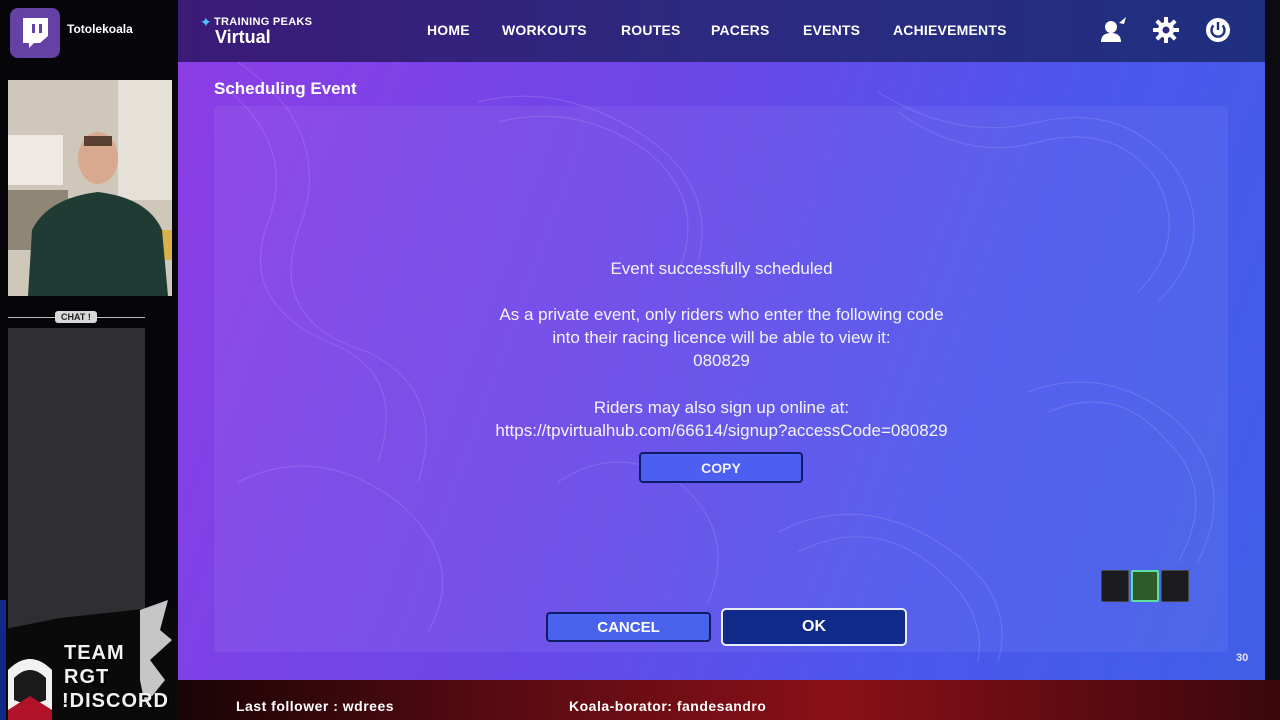 The height and width of the screenshot is (720, 1280). Describe the element at coordinates (651, 30) in the screenshot. I see `nav-routes: ROUTES` at that location.